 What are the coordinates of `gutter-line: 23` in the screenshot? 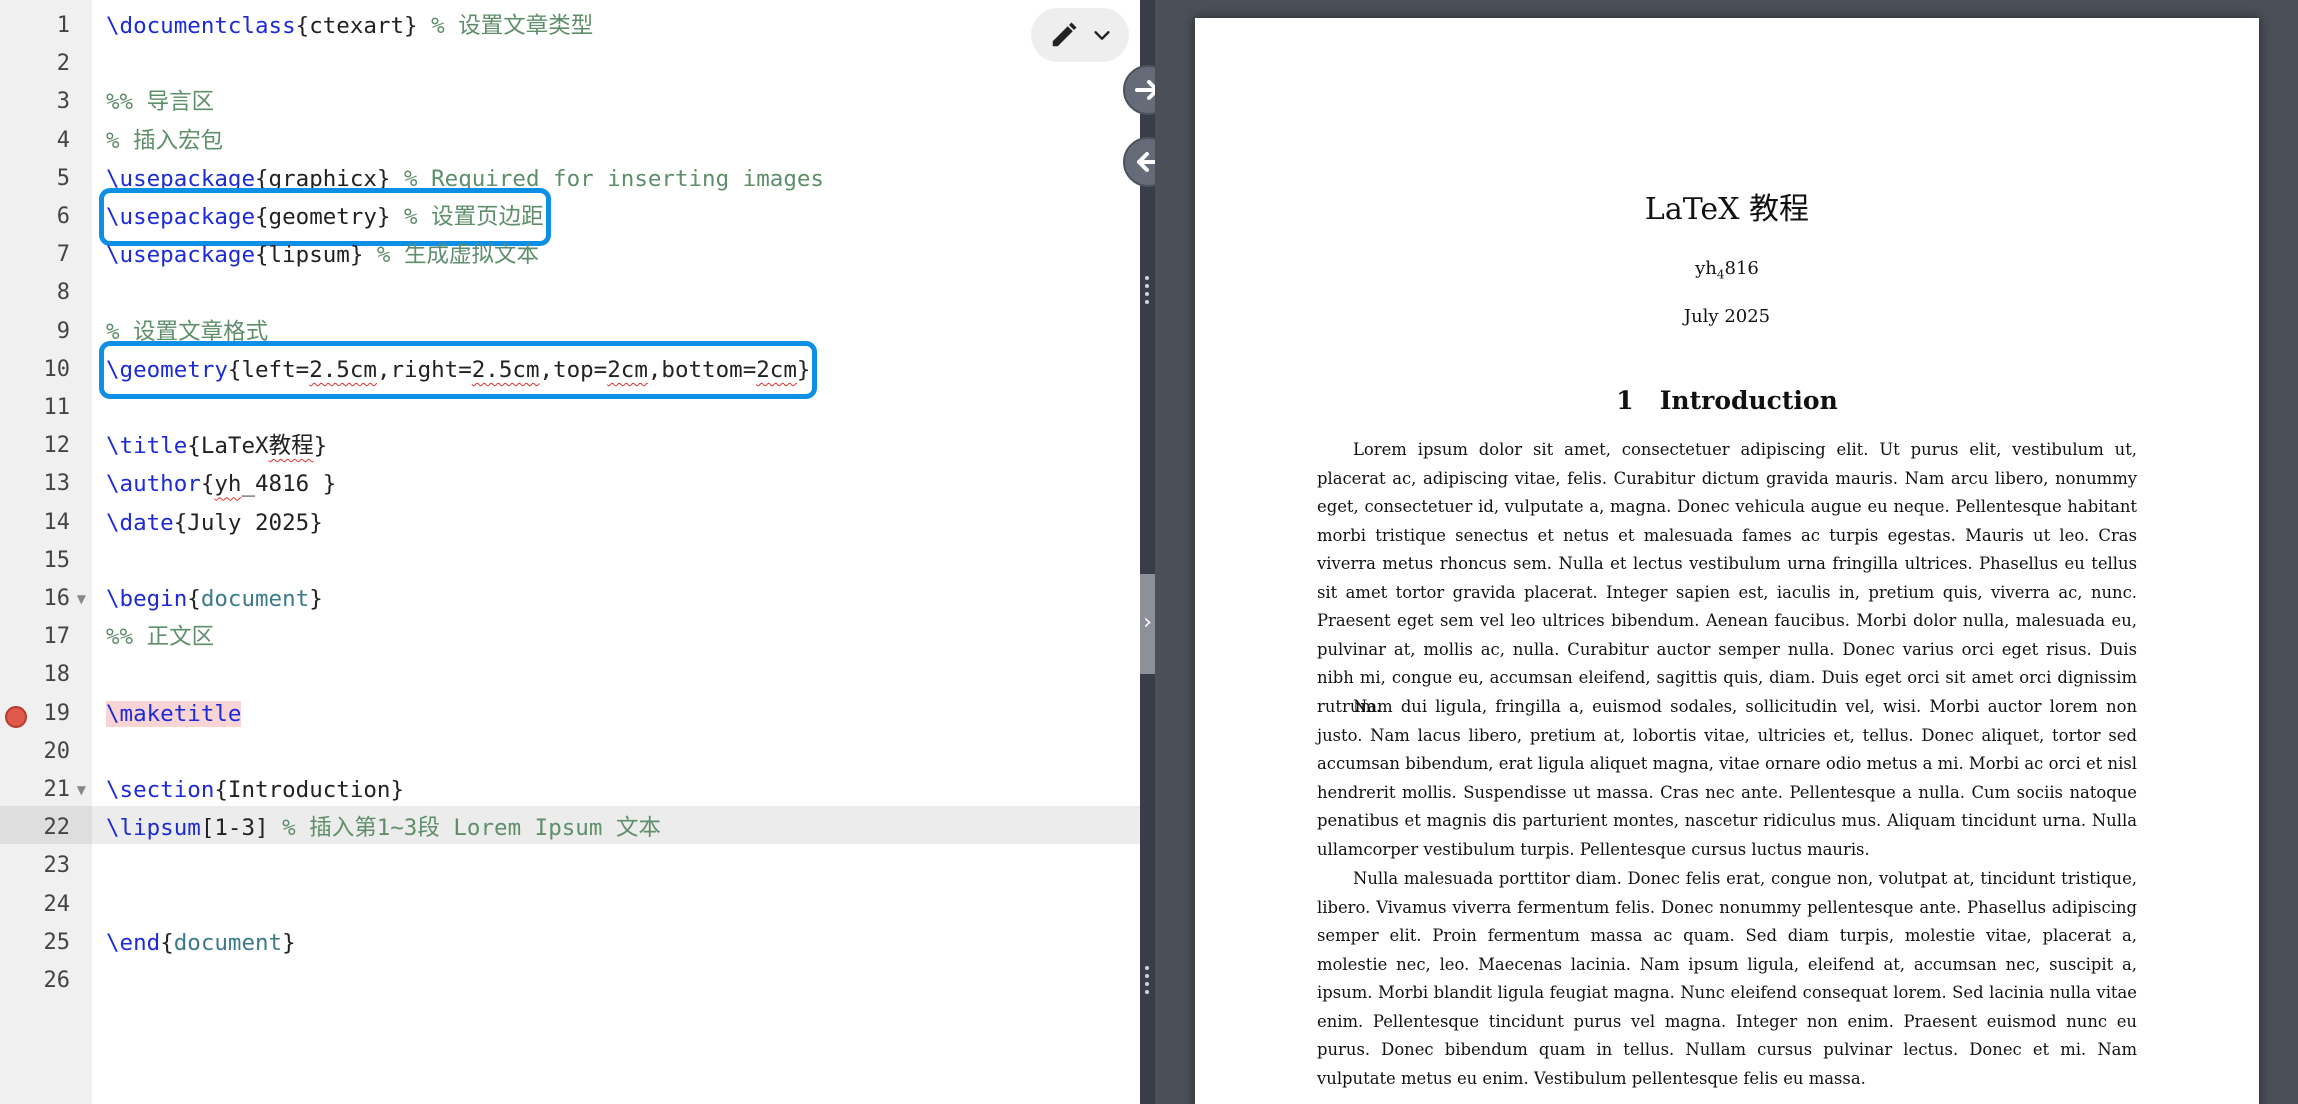 It's located at (46, 863).